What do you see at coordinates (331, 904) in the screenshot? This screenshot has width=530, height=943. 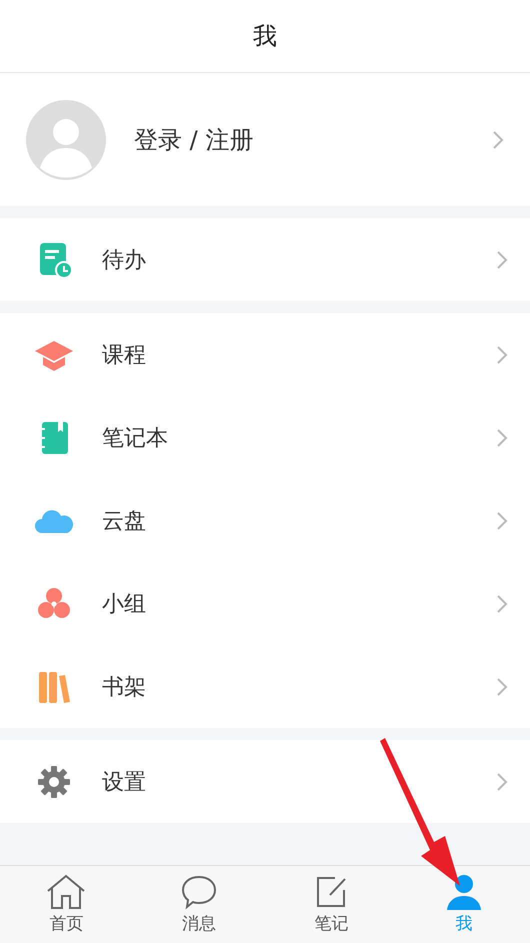 I see `tab: 笔记` at bounding box center [331, 904].